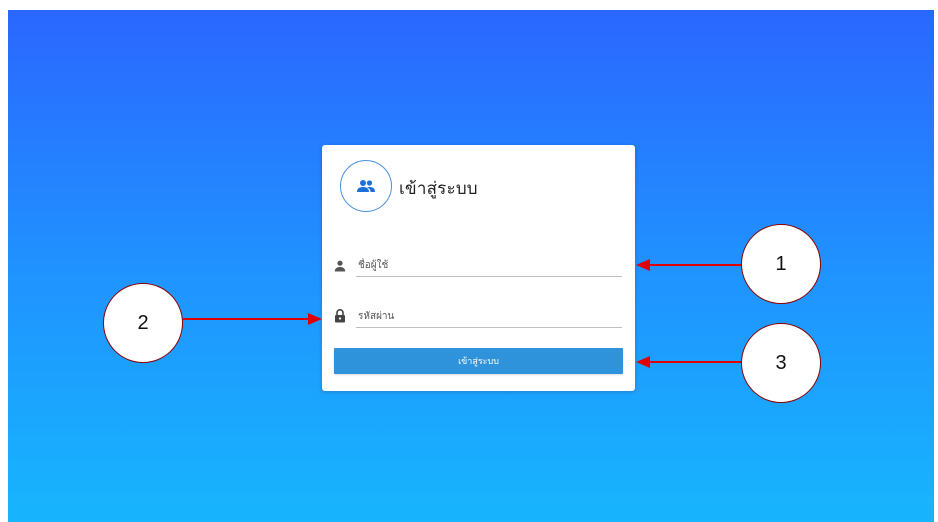 This screenshot has width=938, height=522. I want to click on login-button: เข้าสู่ระบบ, so click(478, 361).